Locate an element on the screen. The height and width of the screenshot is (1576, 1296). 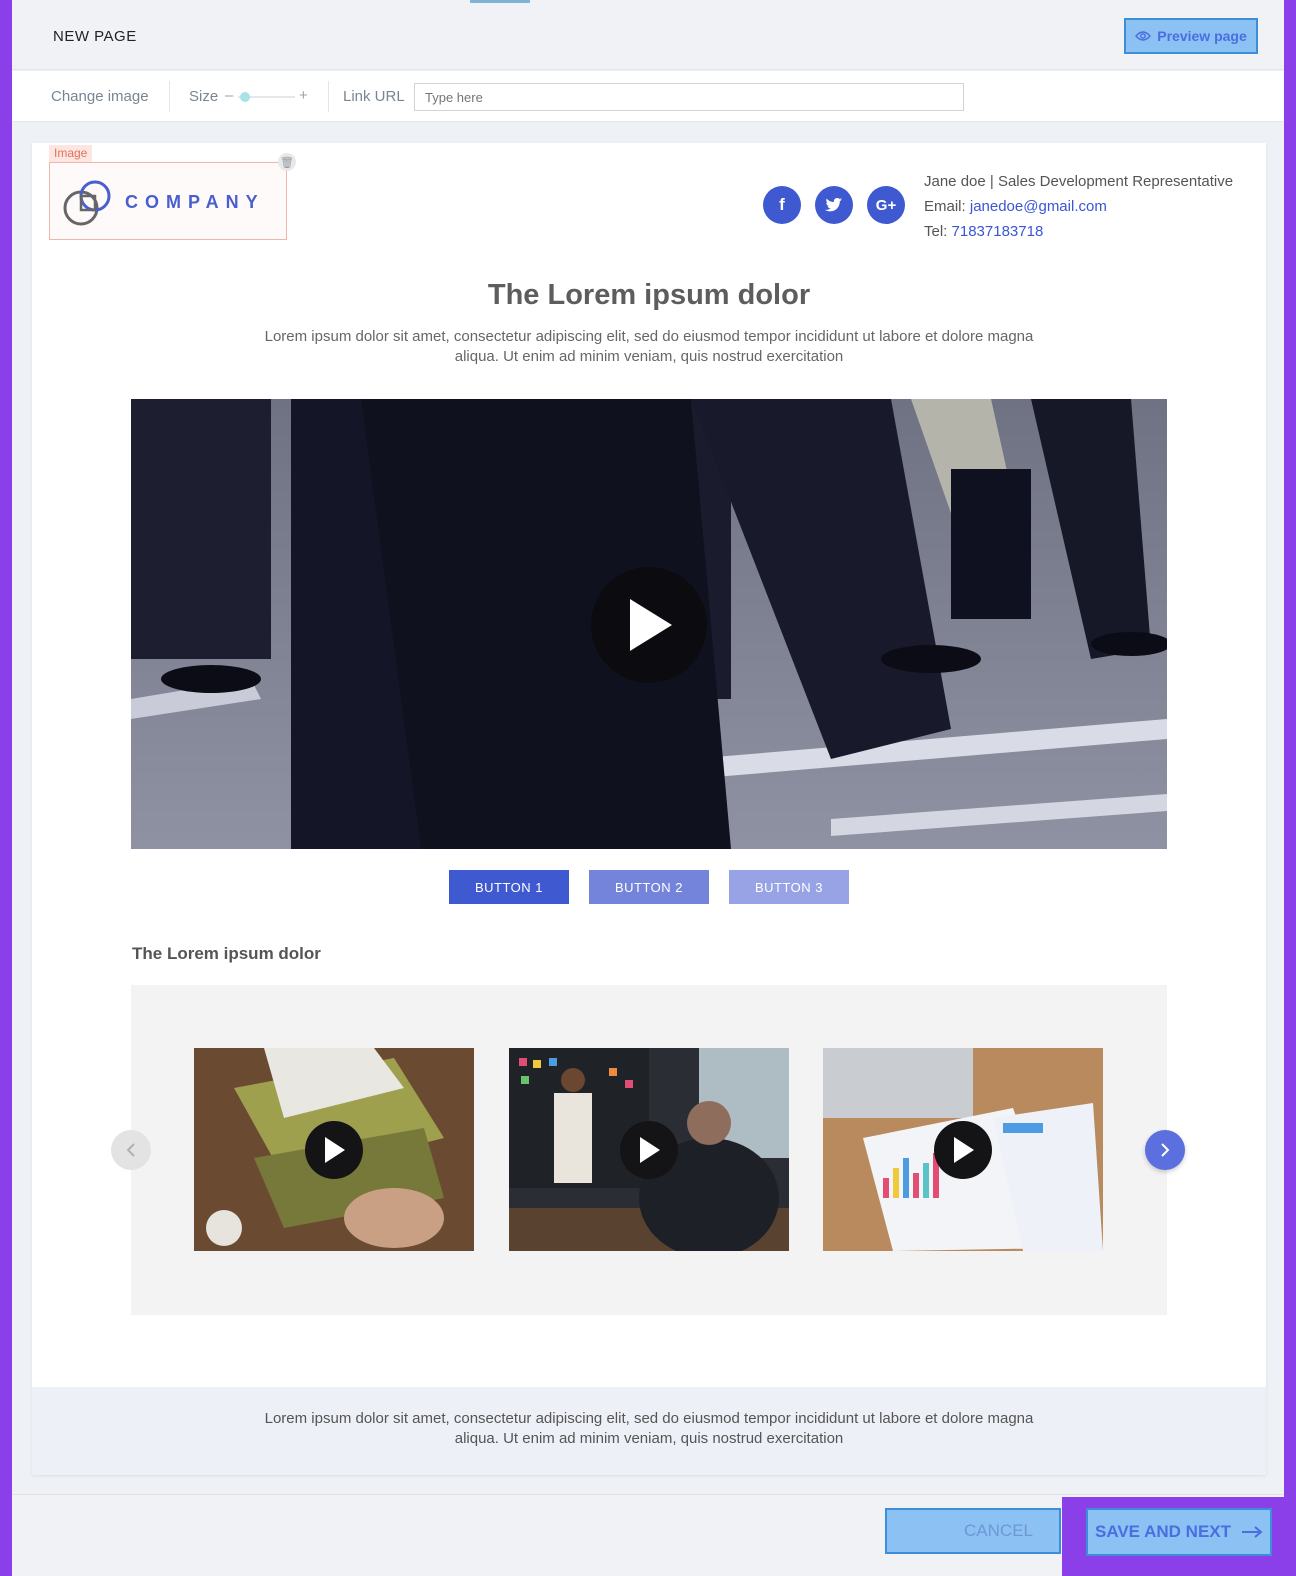
page-title: NEW PAGE is located at coordinates (95, 36).